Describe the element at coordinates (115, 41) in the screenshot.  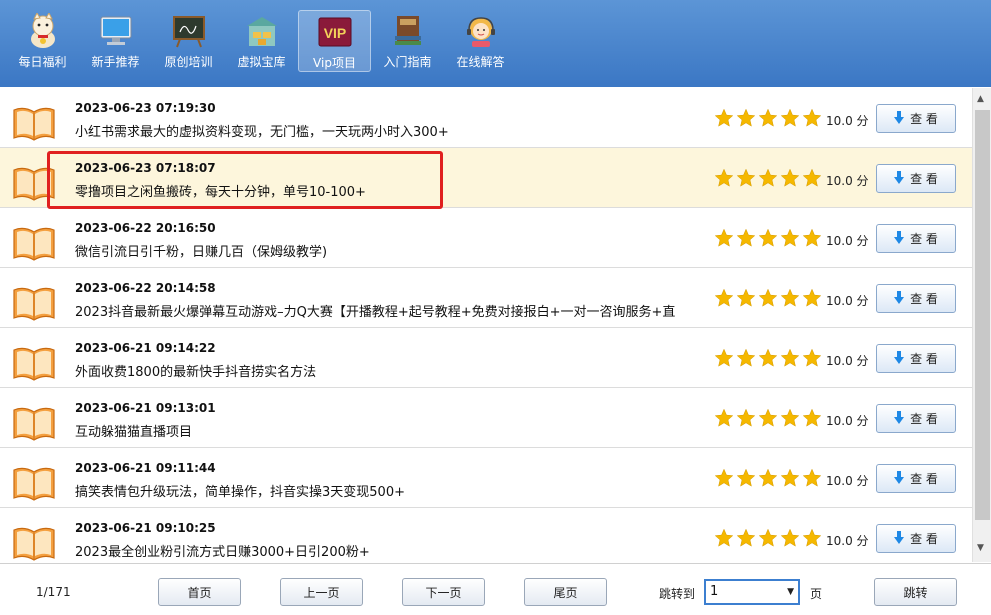
I see `toolbar-item-newbie: 新手推荐` at that location.